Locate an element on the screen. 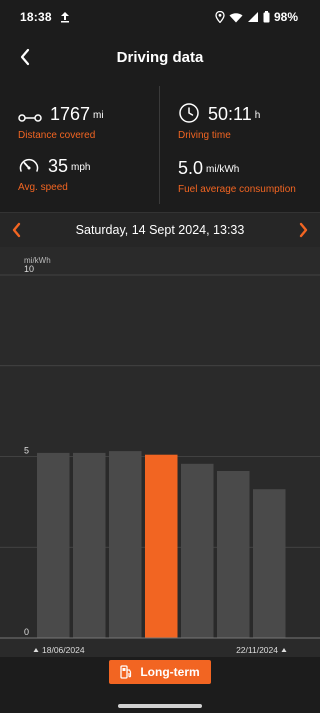 The width and height of the screenshot is (320, 713). x-start-label-marker is located at coordinates (36, 650).